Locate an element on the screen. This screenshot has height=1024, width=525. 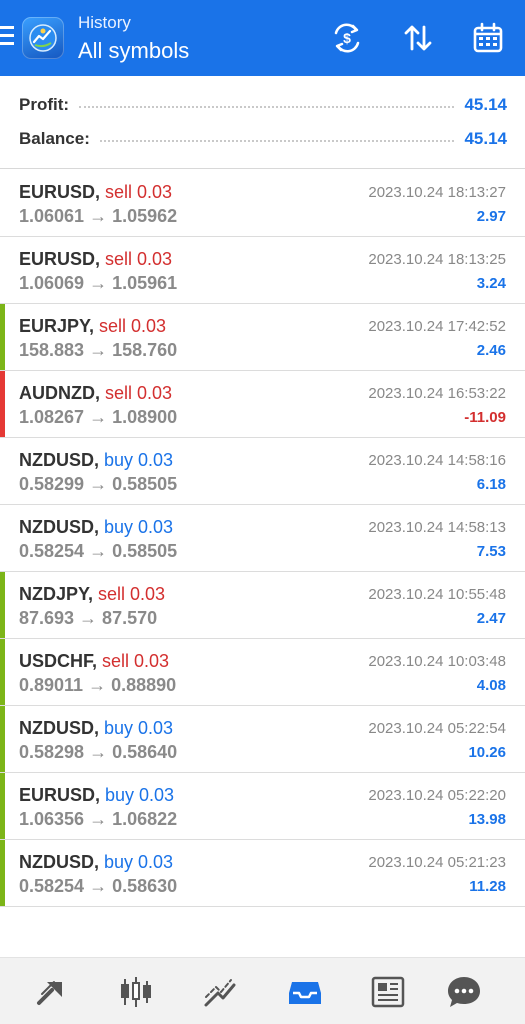
profit-label: Profit: is located at coordinates (44, 104).